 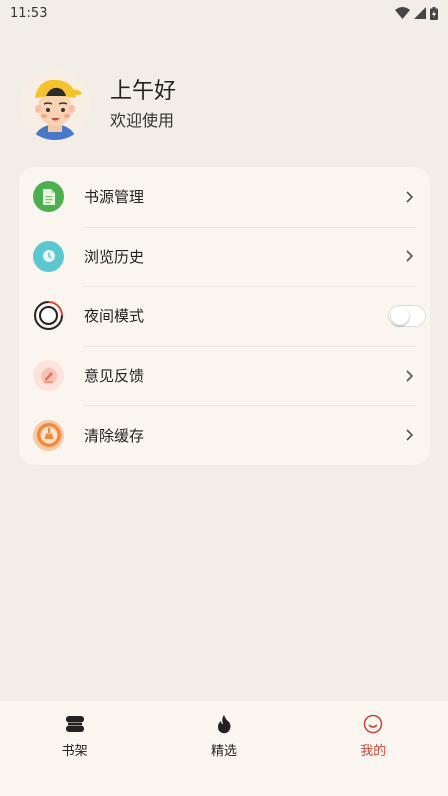 I want to click on status-bar: 11:53, so click(x=224, y=13).